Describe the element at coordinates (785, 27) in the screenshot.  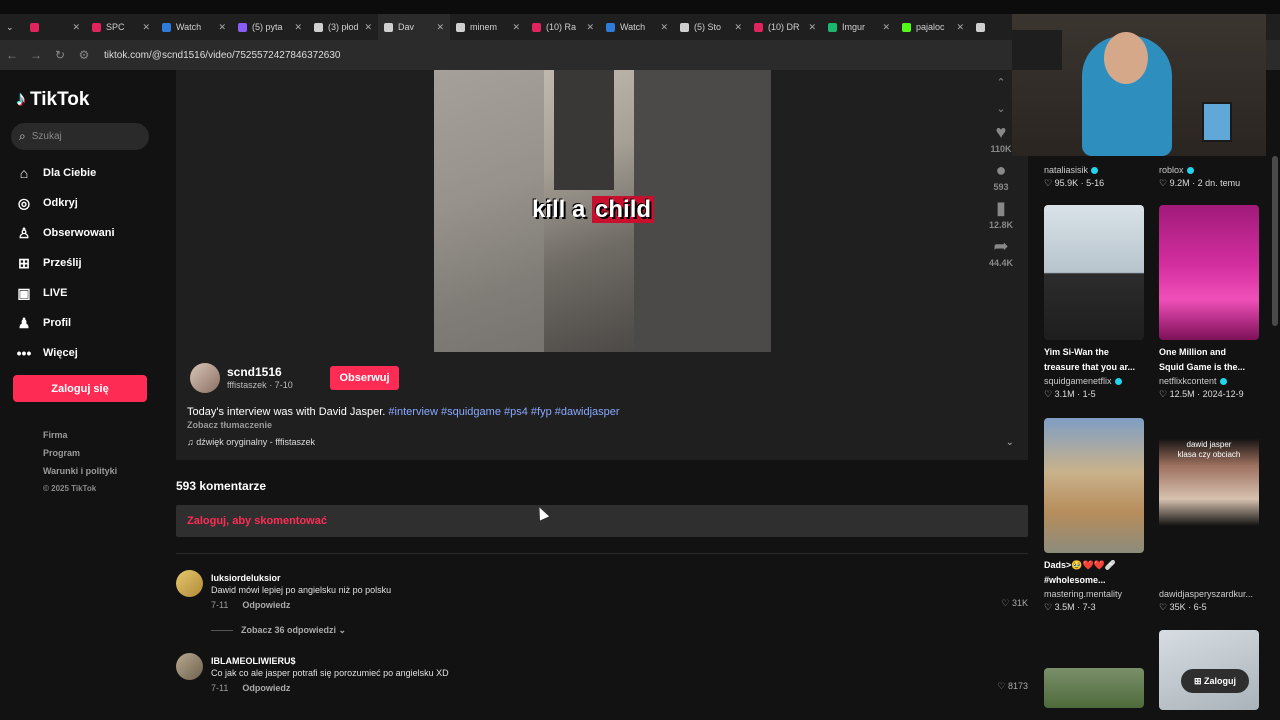
I see `browser-tab: (10) DR ✕` at that location.